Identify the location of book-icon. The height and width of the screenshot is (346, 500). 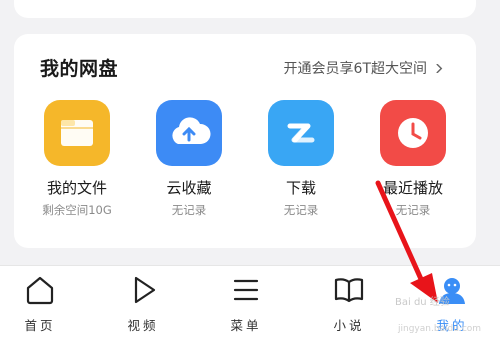
(349, 290).